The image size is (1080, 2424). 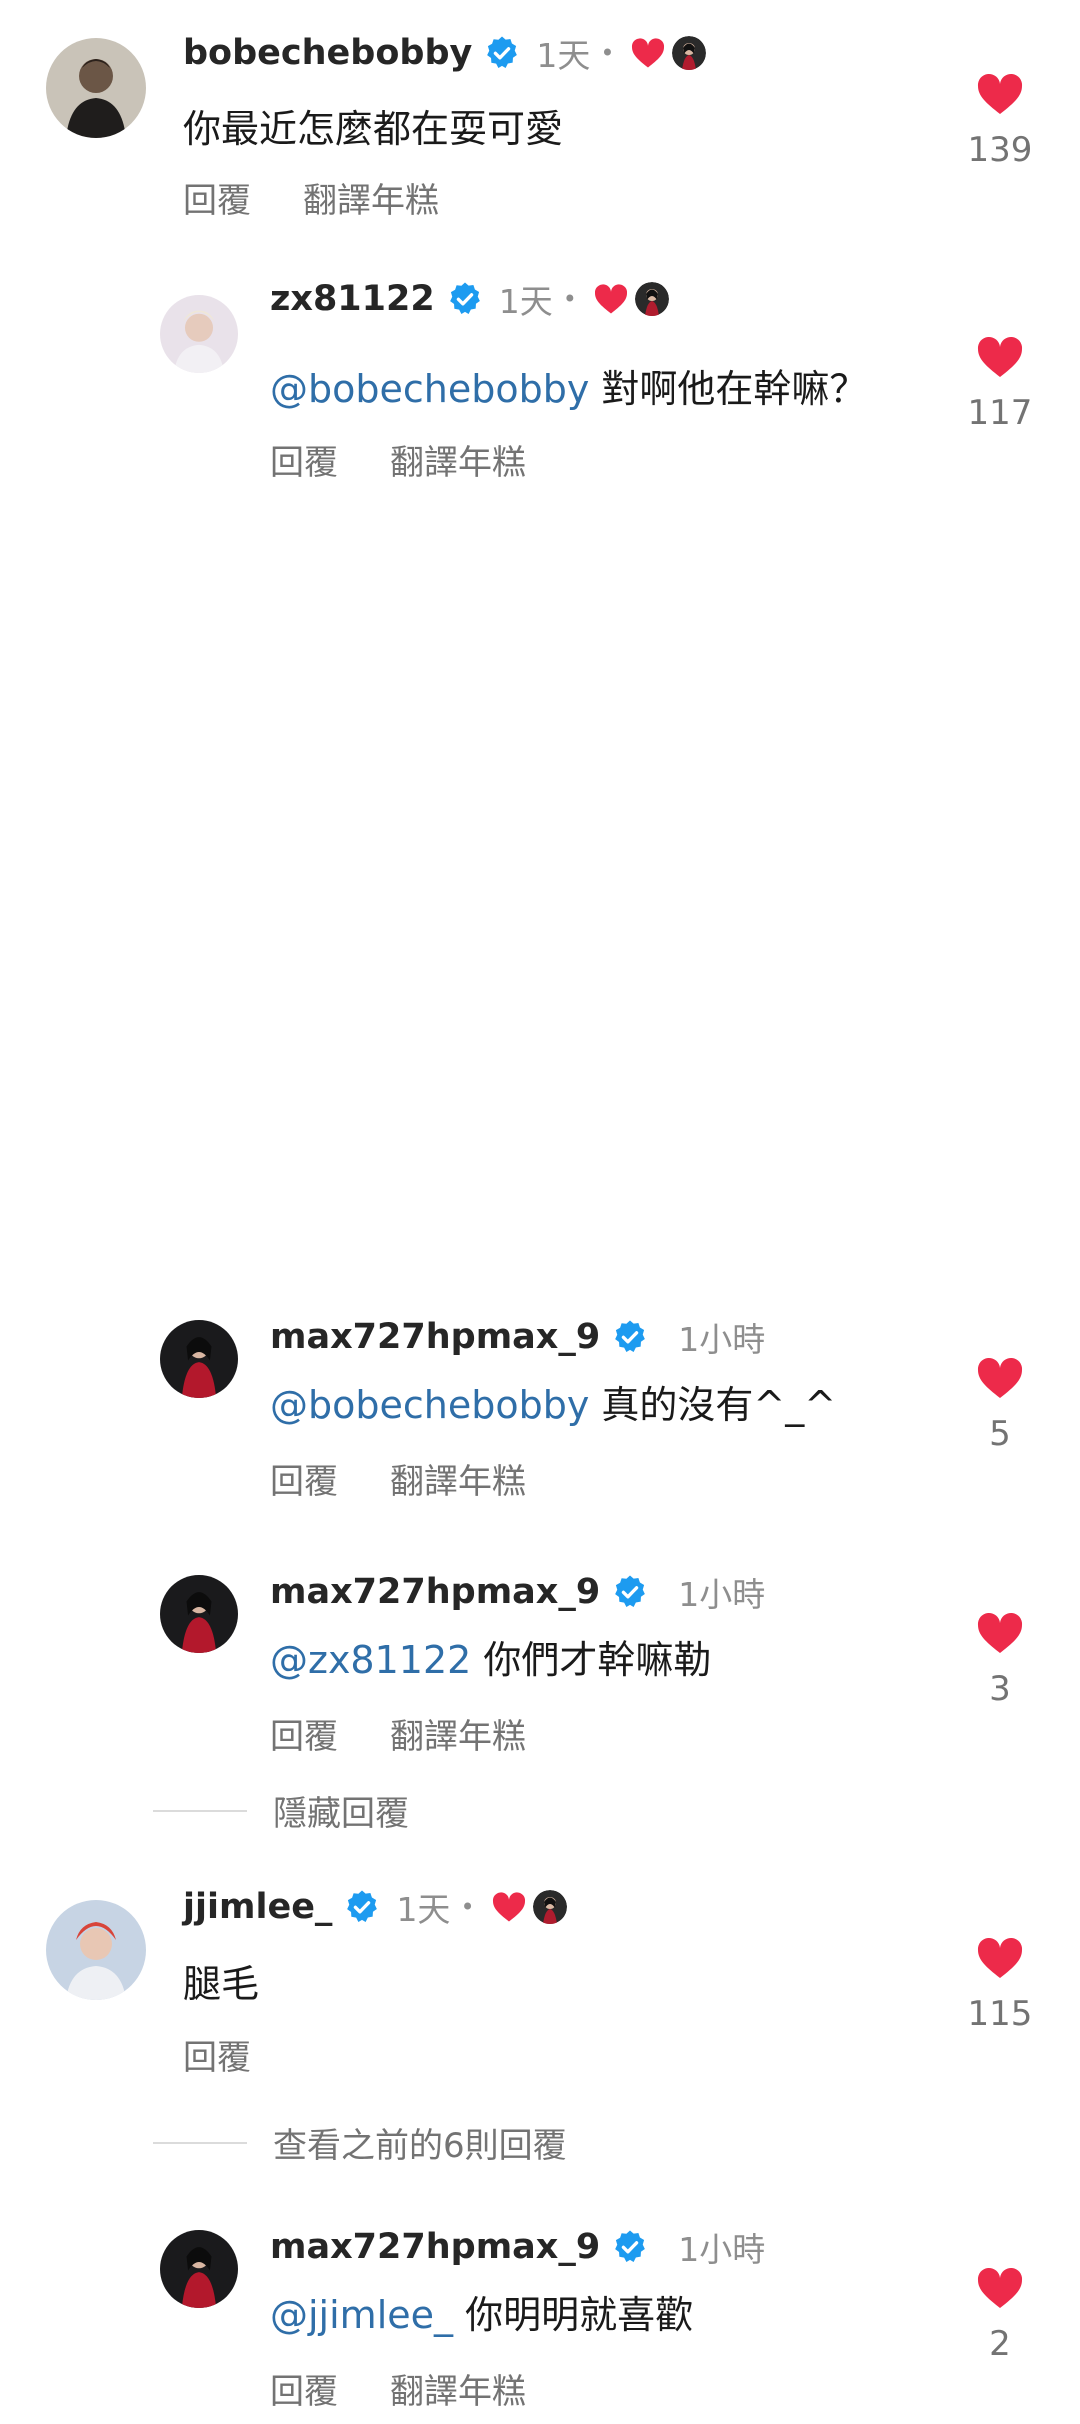 What do you see at coordinates (361, 2315) in the screenshot?
I see `mention-link: @jjimlee_` at bounding box center [361, 2315].